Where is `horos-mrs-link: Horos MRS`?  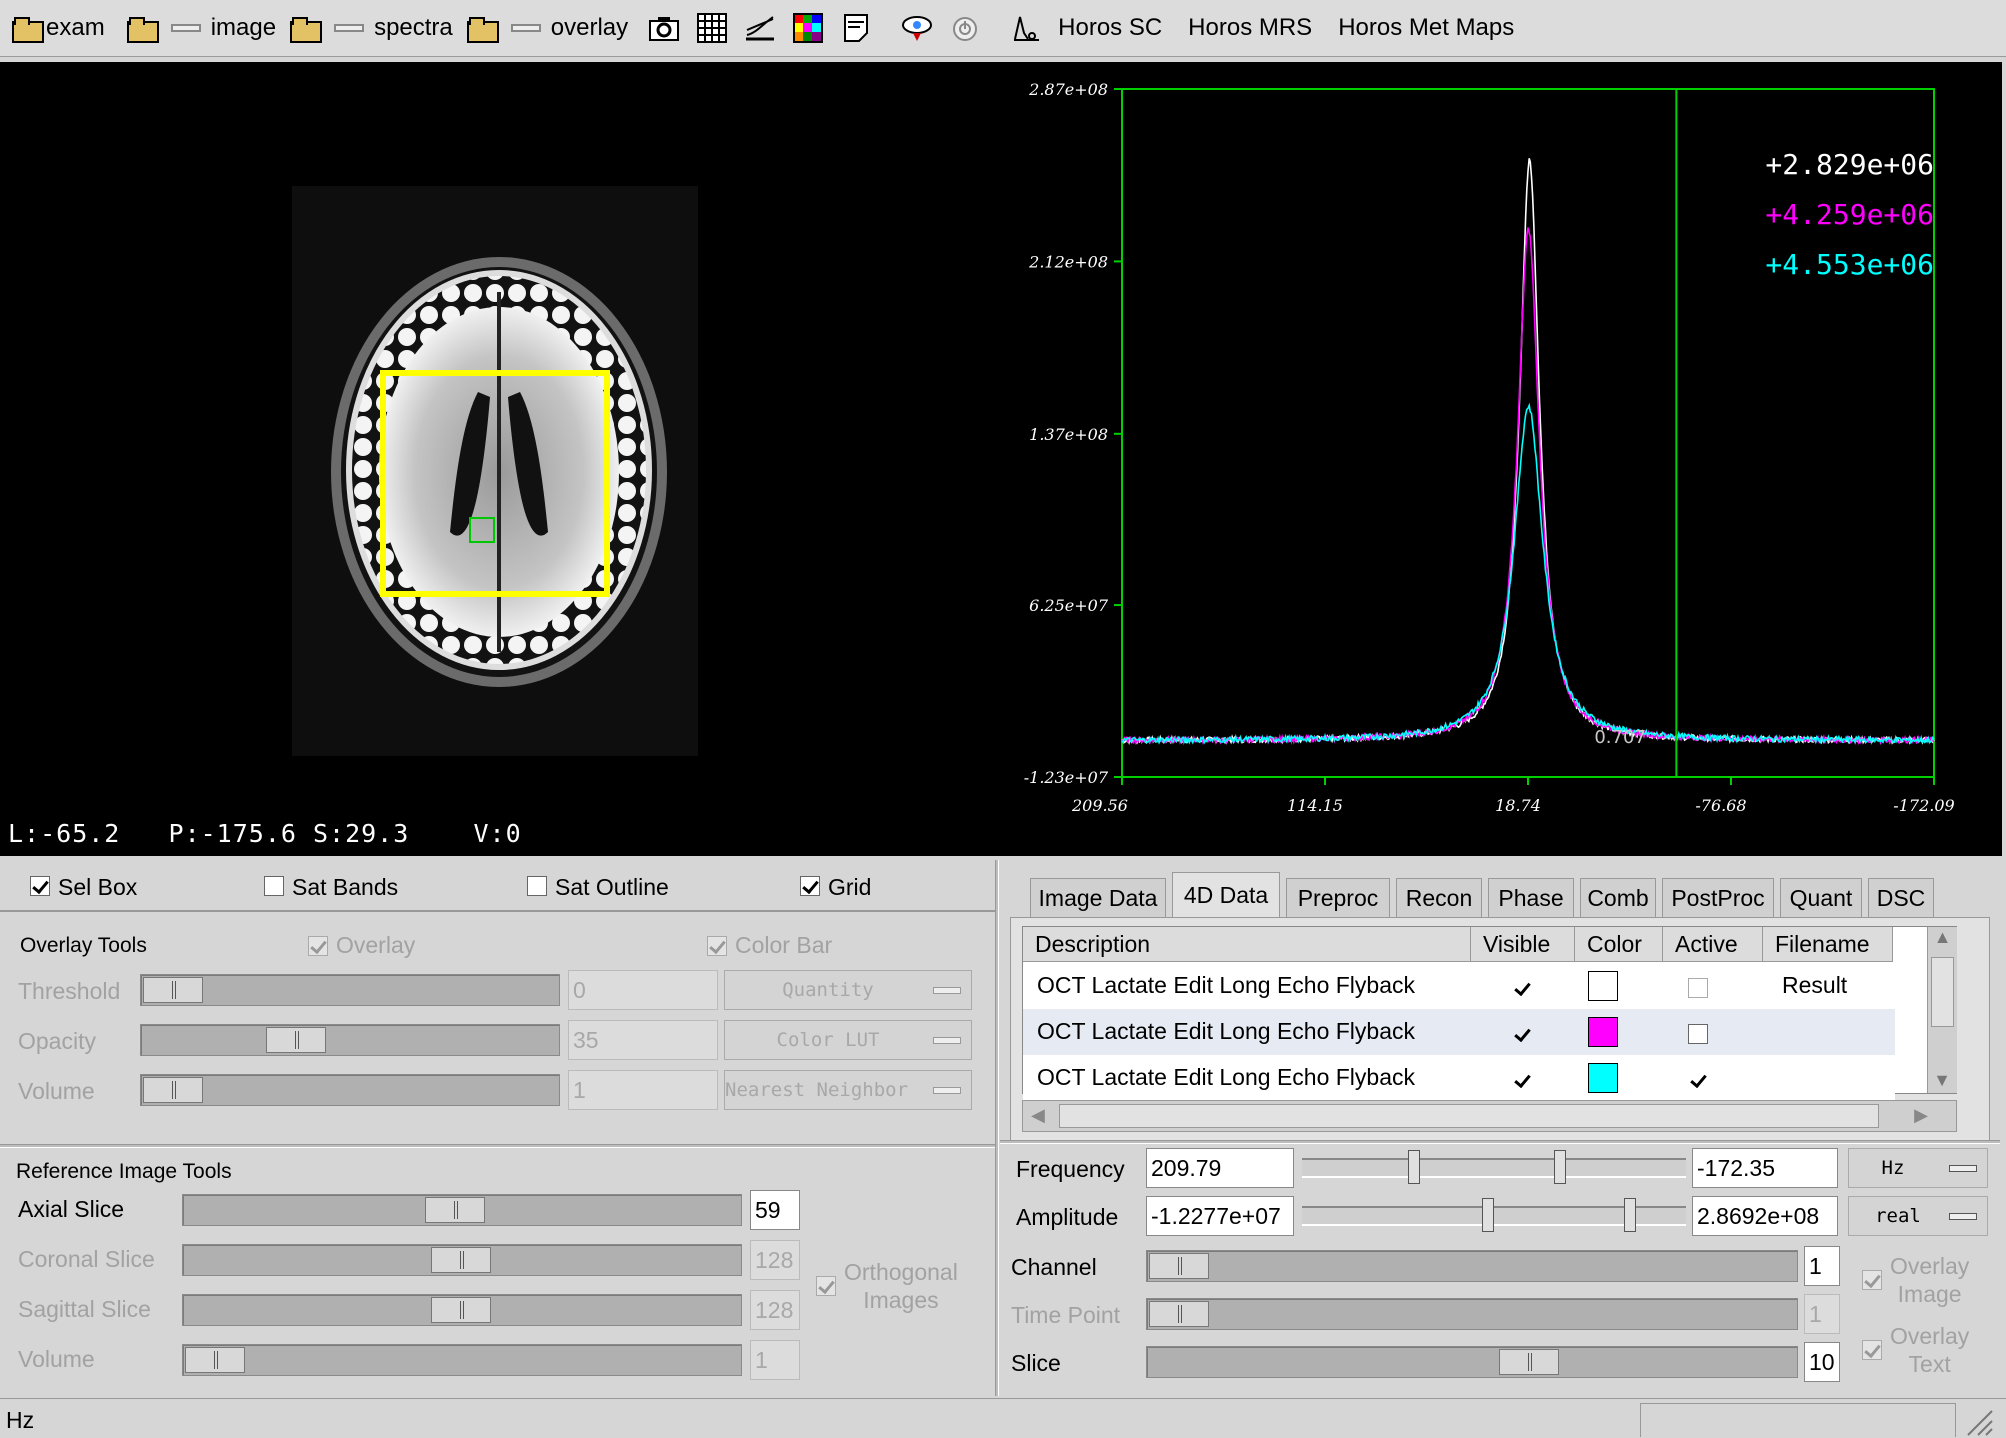
horos-mrs-link: Horos MRS is located at coordinates (1250, 28).